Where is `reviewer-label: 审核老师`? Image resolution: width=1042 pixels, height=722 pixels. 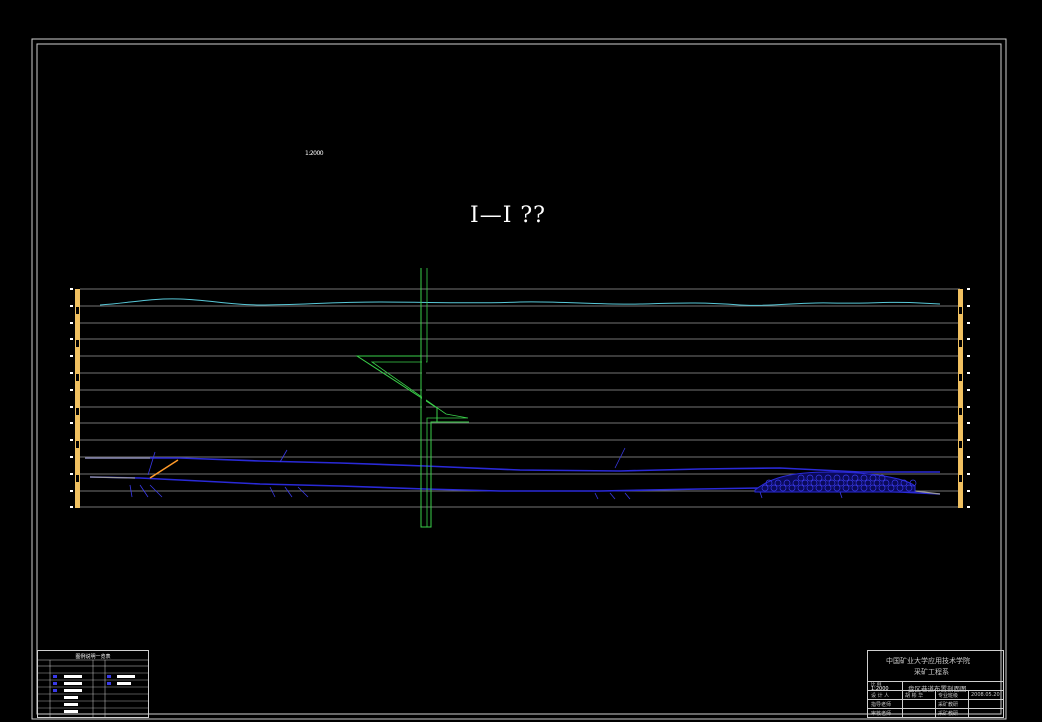 reviewer-label: 审核老师 is located at coordinates (881, 714).